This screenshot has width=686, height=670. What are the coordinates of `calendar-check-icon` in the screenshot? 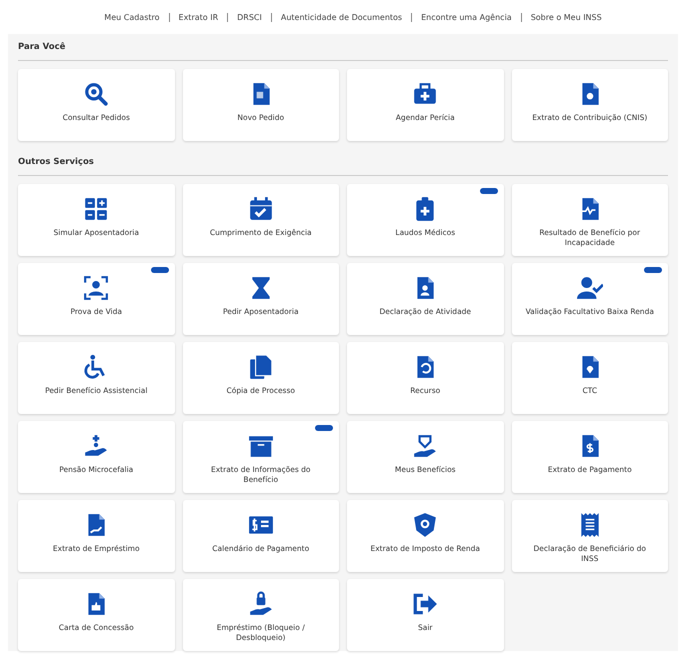 It's located at (261, 209).